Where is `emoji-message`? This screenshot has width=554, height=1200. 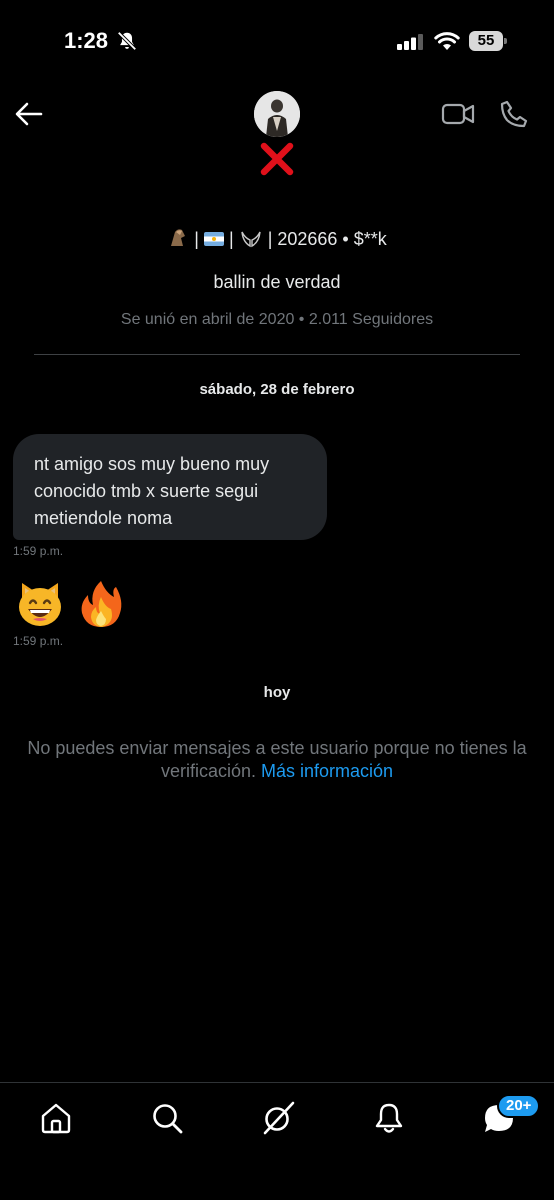 emoji-message is located at coordinates (75, 605).